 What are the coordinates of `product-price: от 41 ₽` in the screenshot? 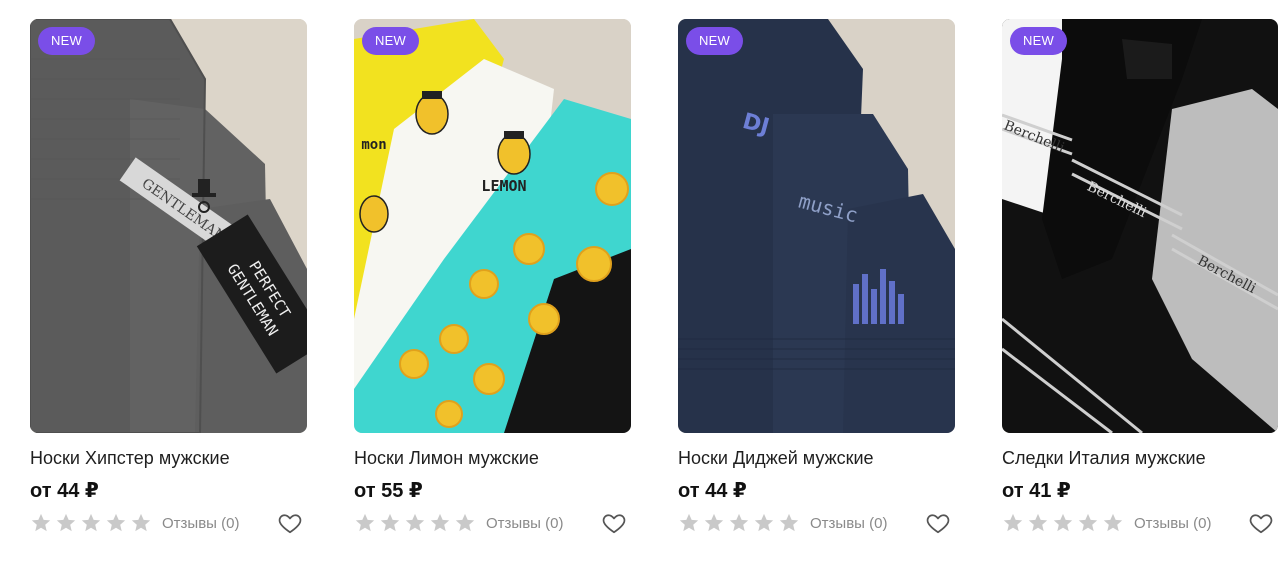 It's located at (1036, 491).